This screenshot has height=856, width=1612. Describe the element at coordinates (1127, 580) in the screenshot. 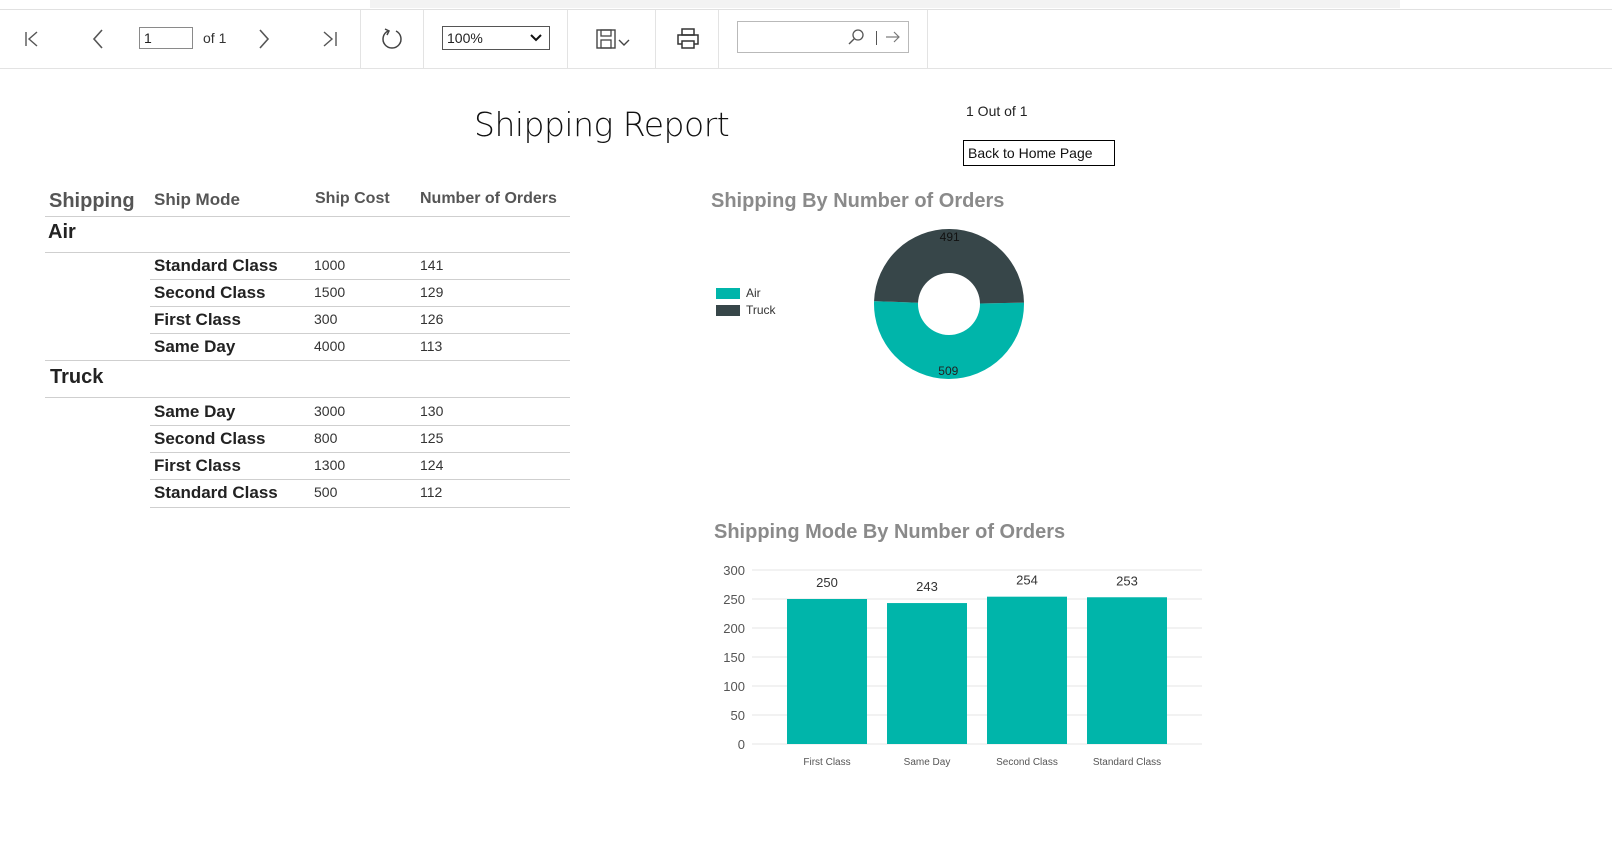

I see `bar-data-label: 253` at that location.